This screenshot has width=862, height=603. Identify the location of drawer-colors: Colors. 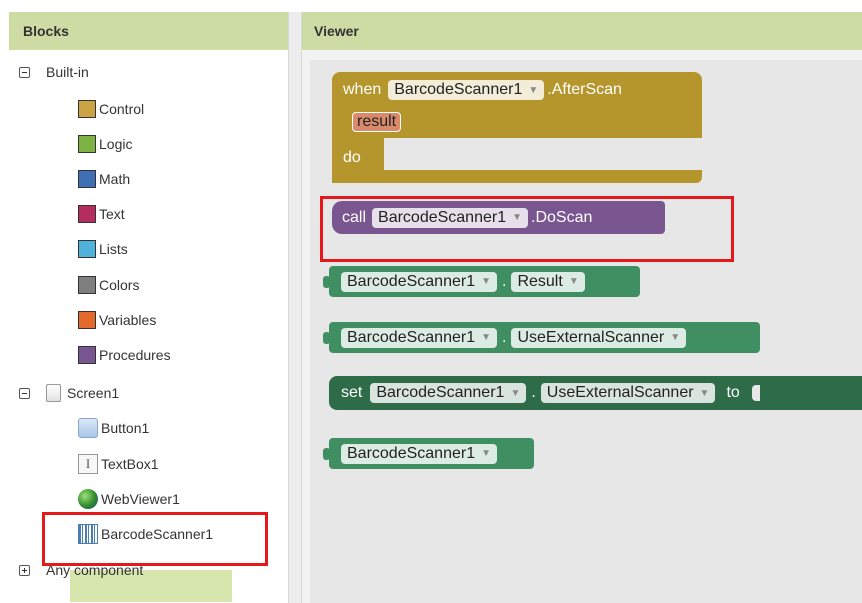
(108, 285).